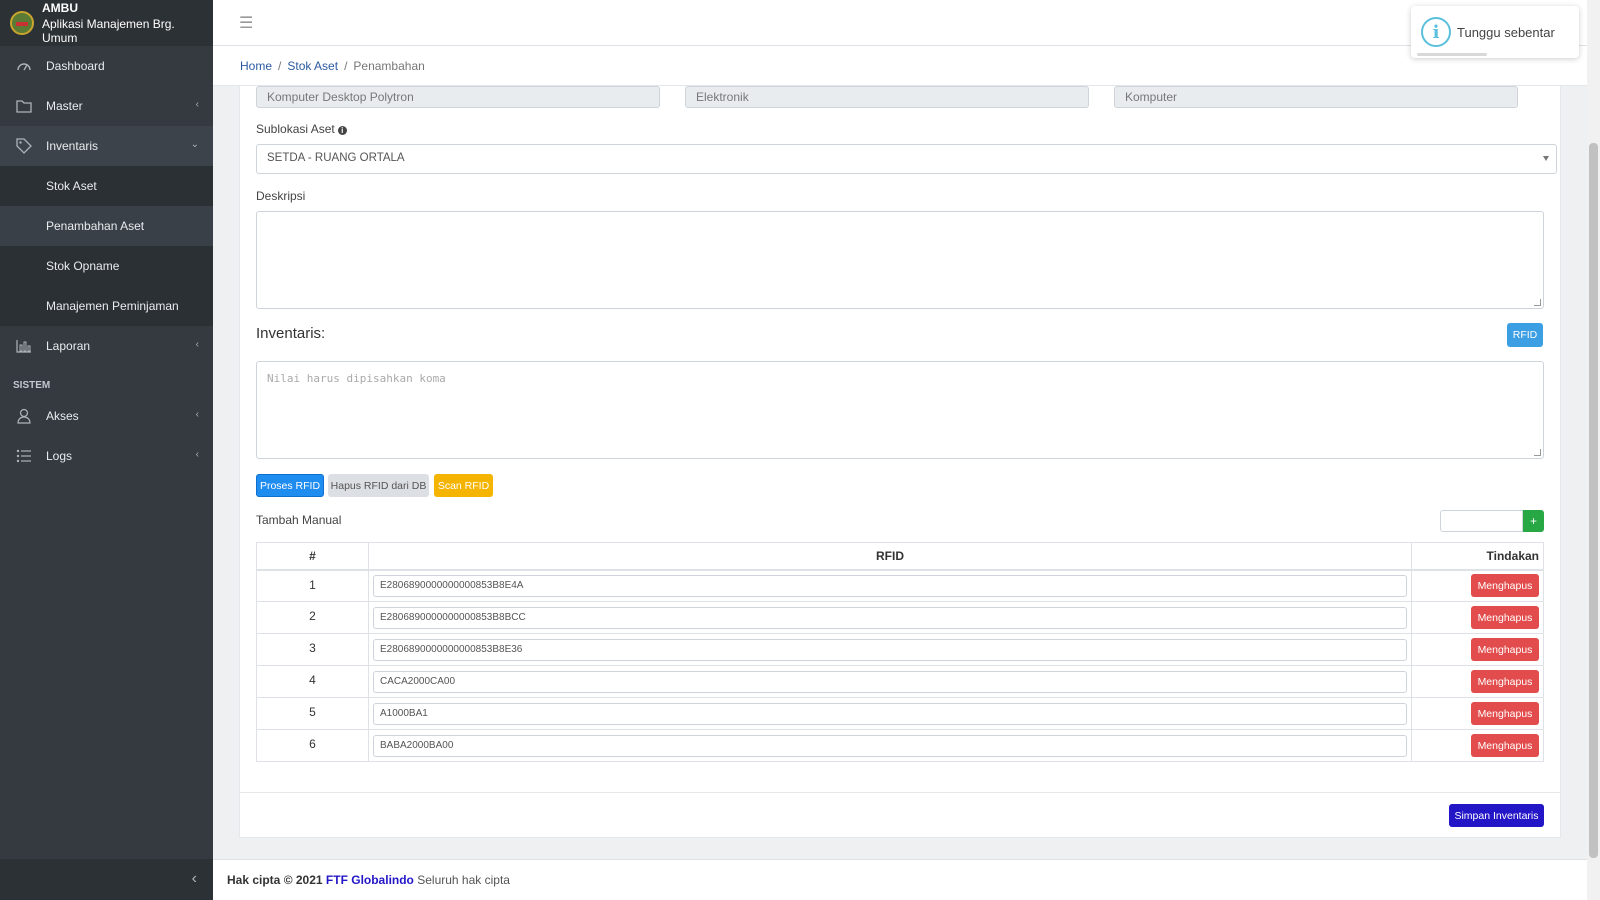 The image size is (1600, 900). I want to click on page-scrollbar, so click(1593, 450).